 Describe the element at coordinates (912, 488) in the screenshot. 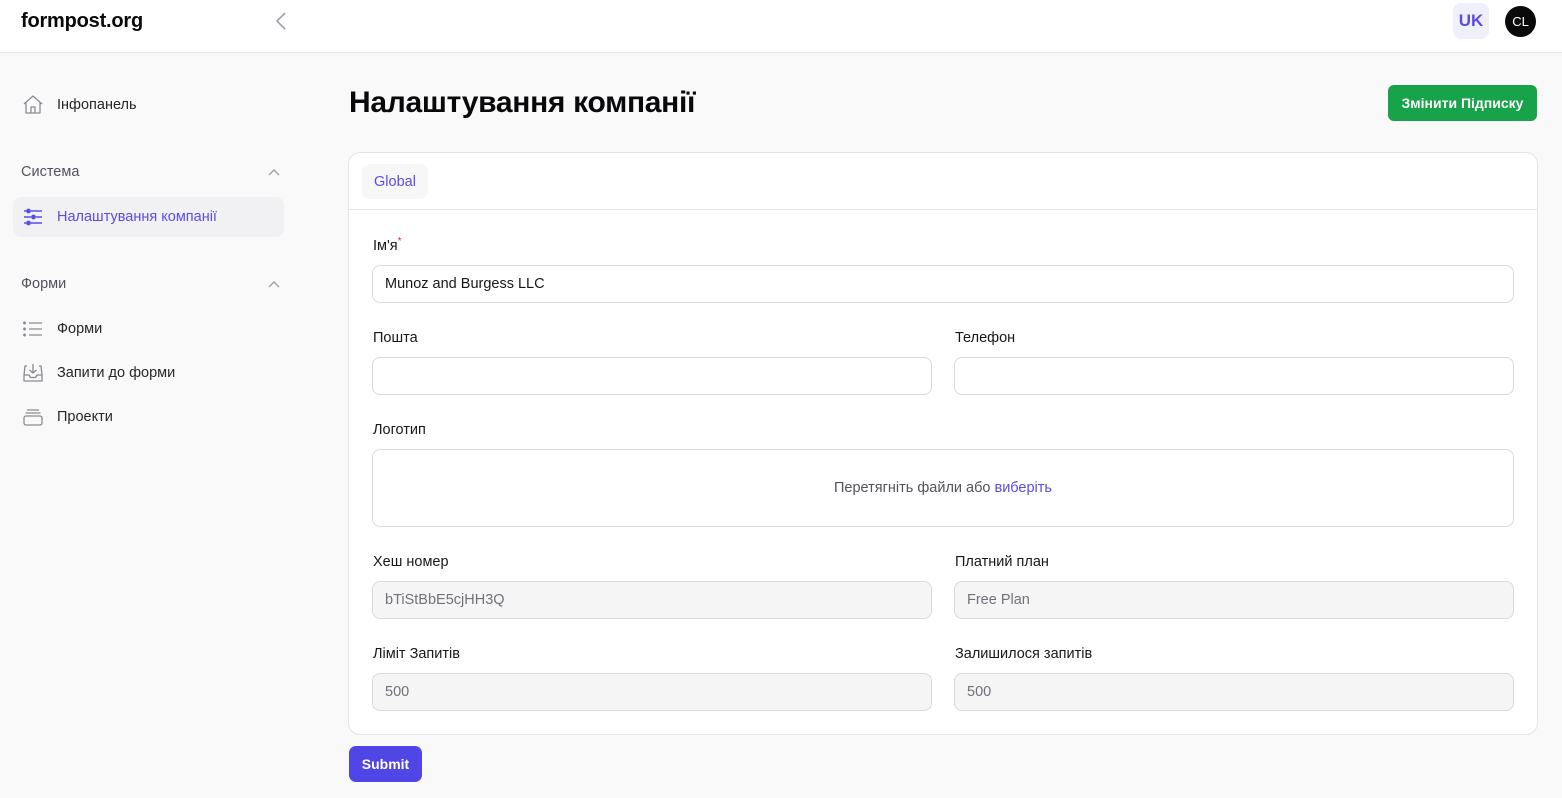

I see `dropzone-text: Перетягніть файли або` at that location.